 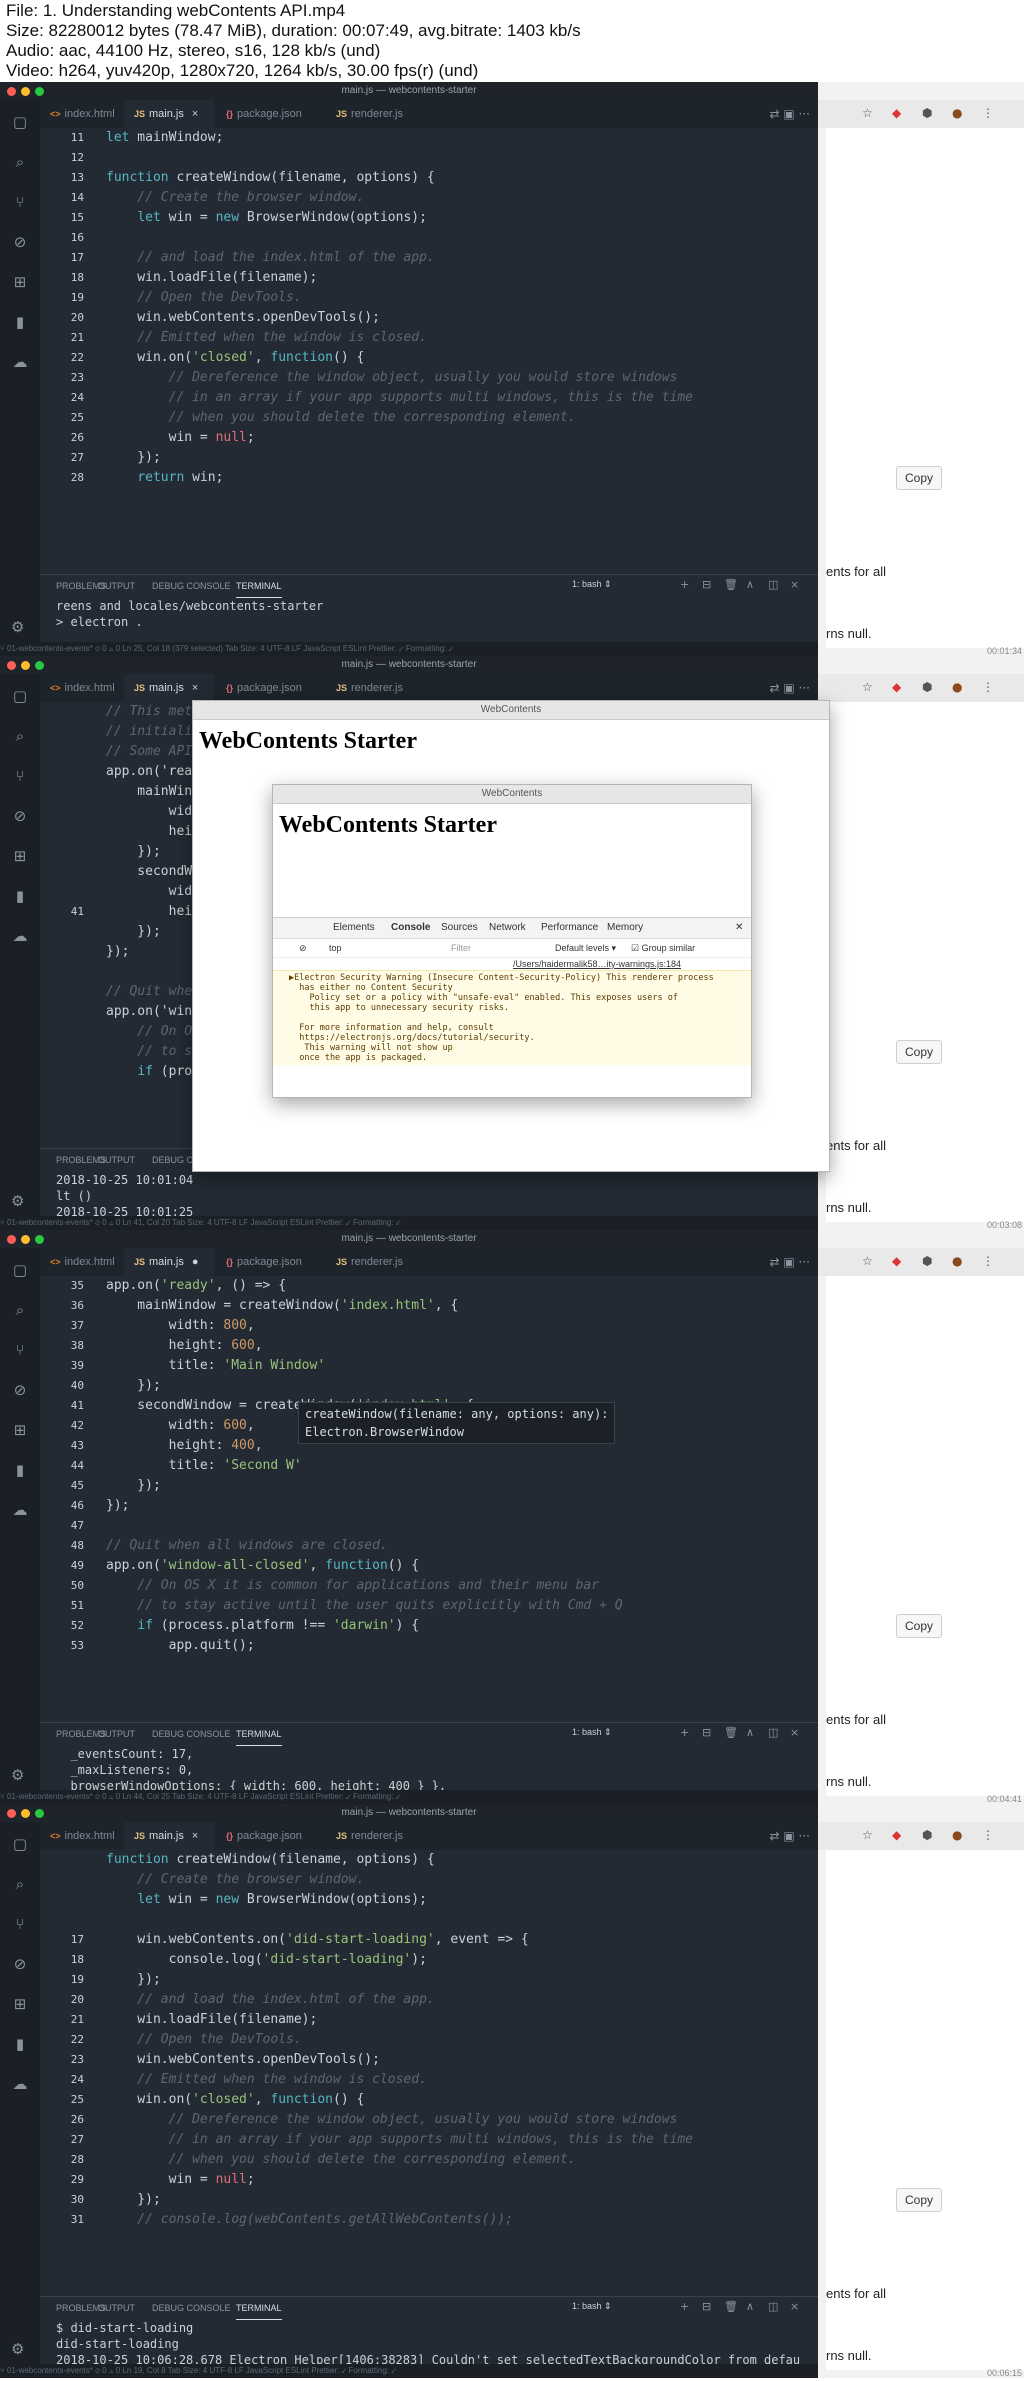 What do you see at coordinates (335, 948) in the screenshot?
I see `context-select: top` at bounding box center [335, 948].